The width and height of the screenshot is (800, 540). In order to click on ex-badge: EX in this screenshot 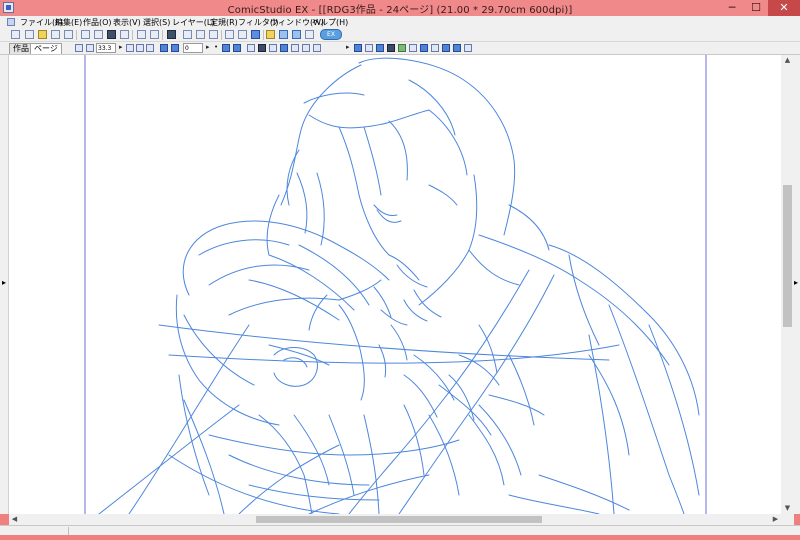, I will do `click(331, 34)`.